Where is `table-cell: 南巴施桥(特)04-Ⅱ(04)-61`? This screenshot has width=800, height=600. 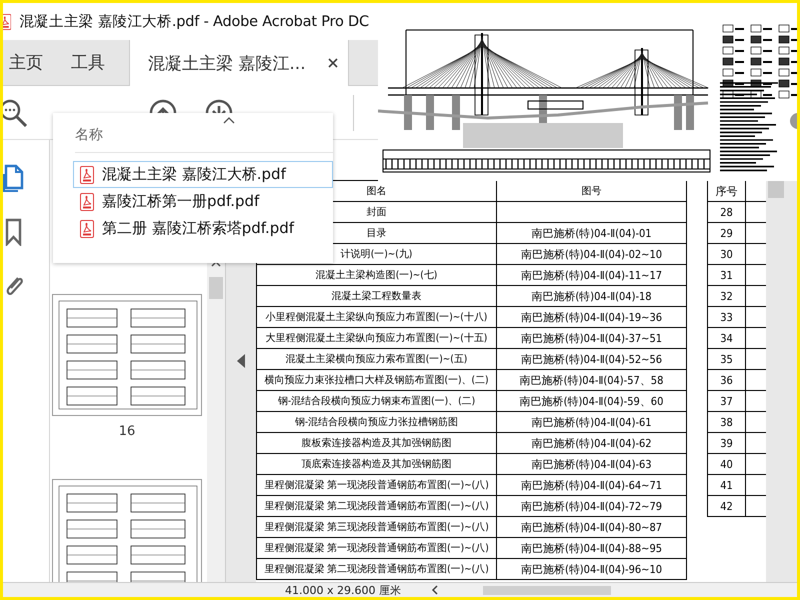
table-cell: 南巴施桥(特)04-Ⅱ(04)-61 is located at coordinates (592, 422).